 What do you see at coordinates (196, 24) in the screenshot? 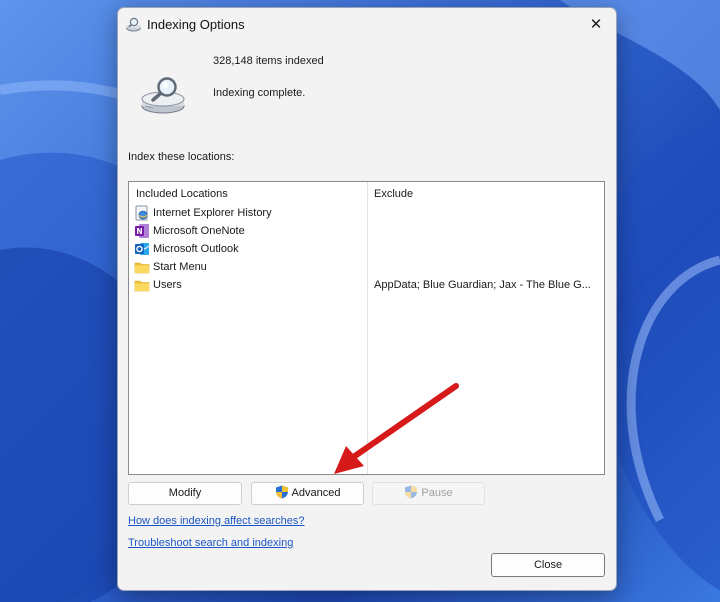
I see `window-title: Indexing Options` at bounding box center [196, 24].